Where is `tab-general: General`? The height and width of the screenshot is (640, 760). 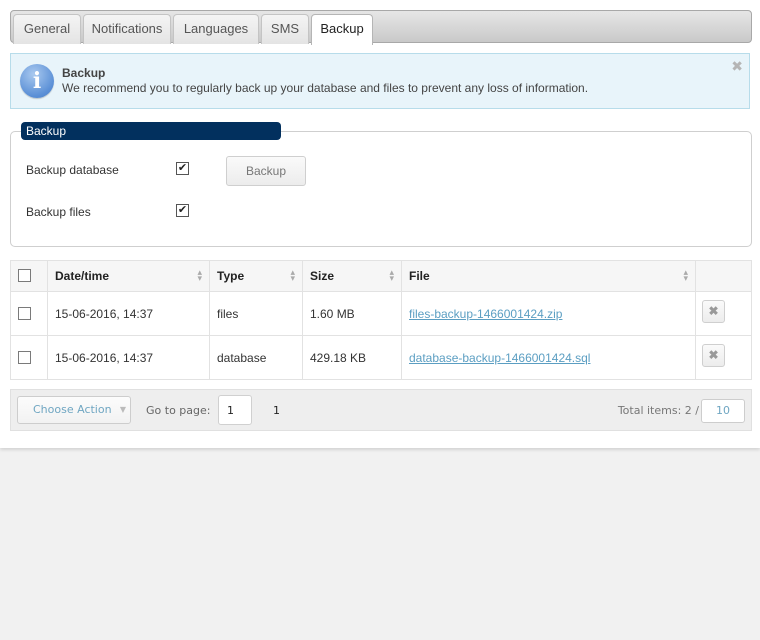
tab-general: General is located at coordinates (47, 29).